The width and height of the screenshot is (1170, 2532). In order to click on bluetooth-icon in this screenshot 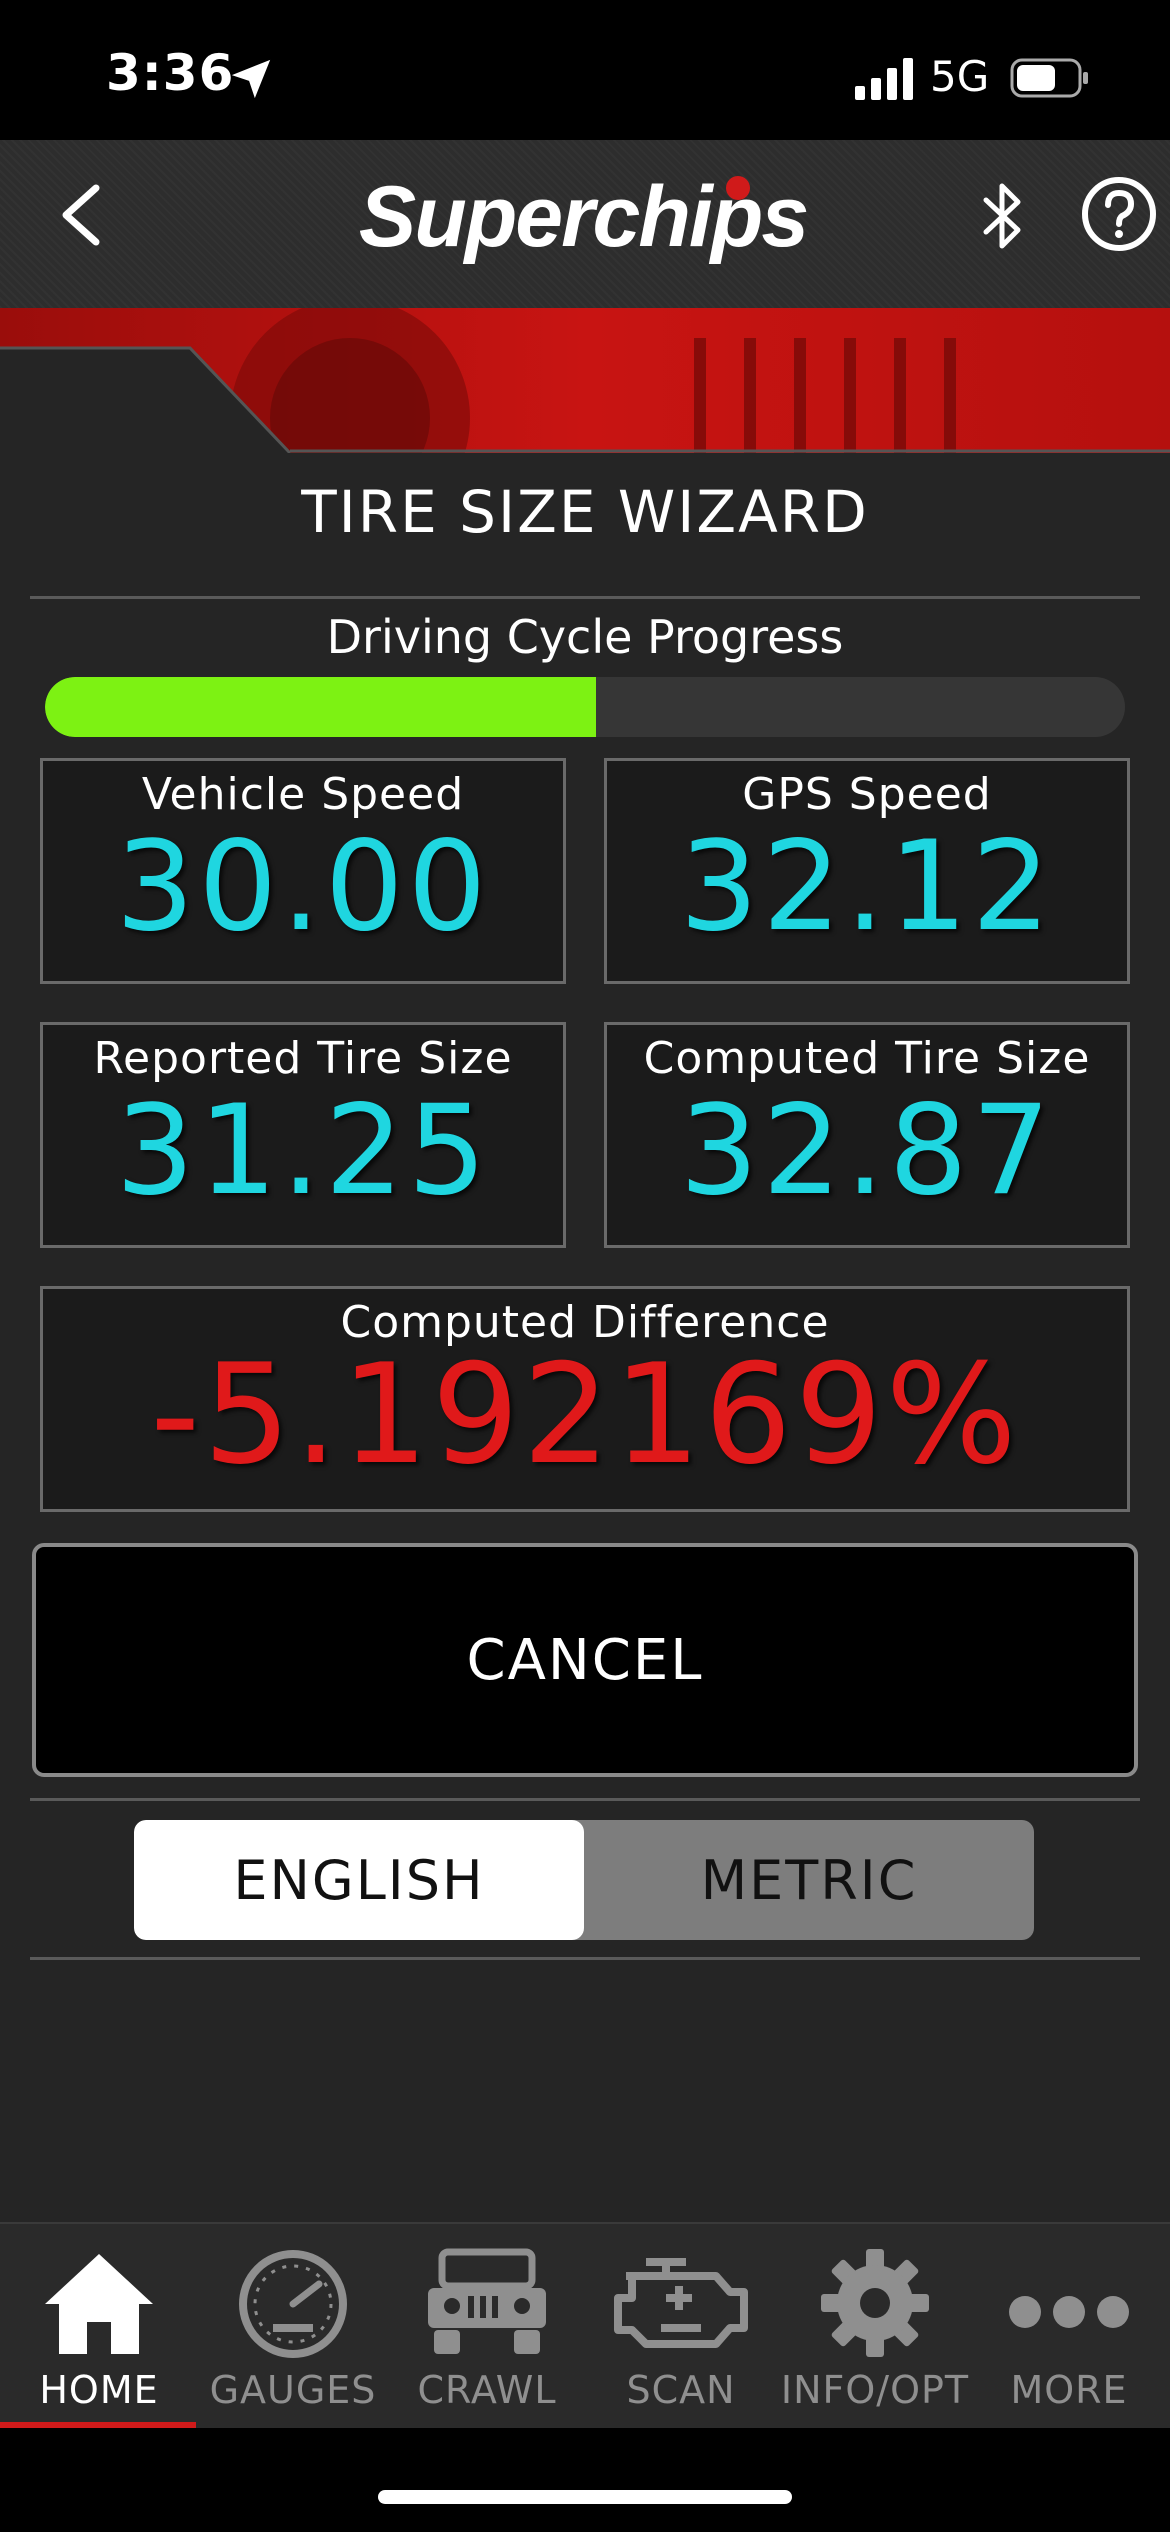, I will do `click(1003, 216)`.